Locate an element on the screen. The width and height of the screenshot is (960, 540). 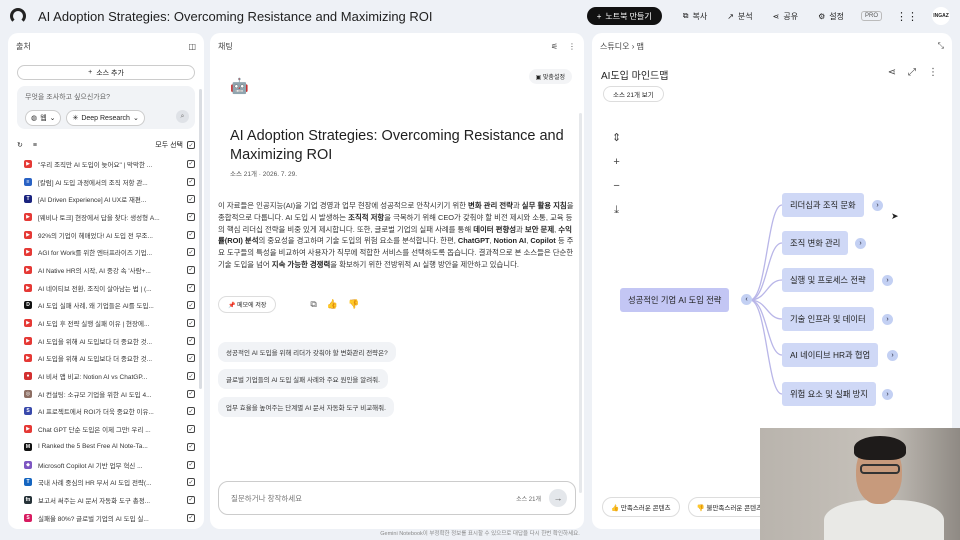
mindmap-root-node: 성공적인 기업 AI 도입 전략 is located at coordinates (675, 300).